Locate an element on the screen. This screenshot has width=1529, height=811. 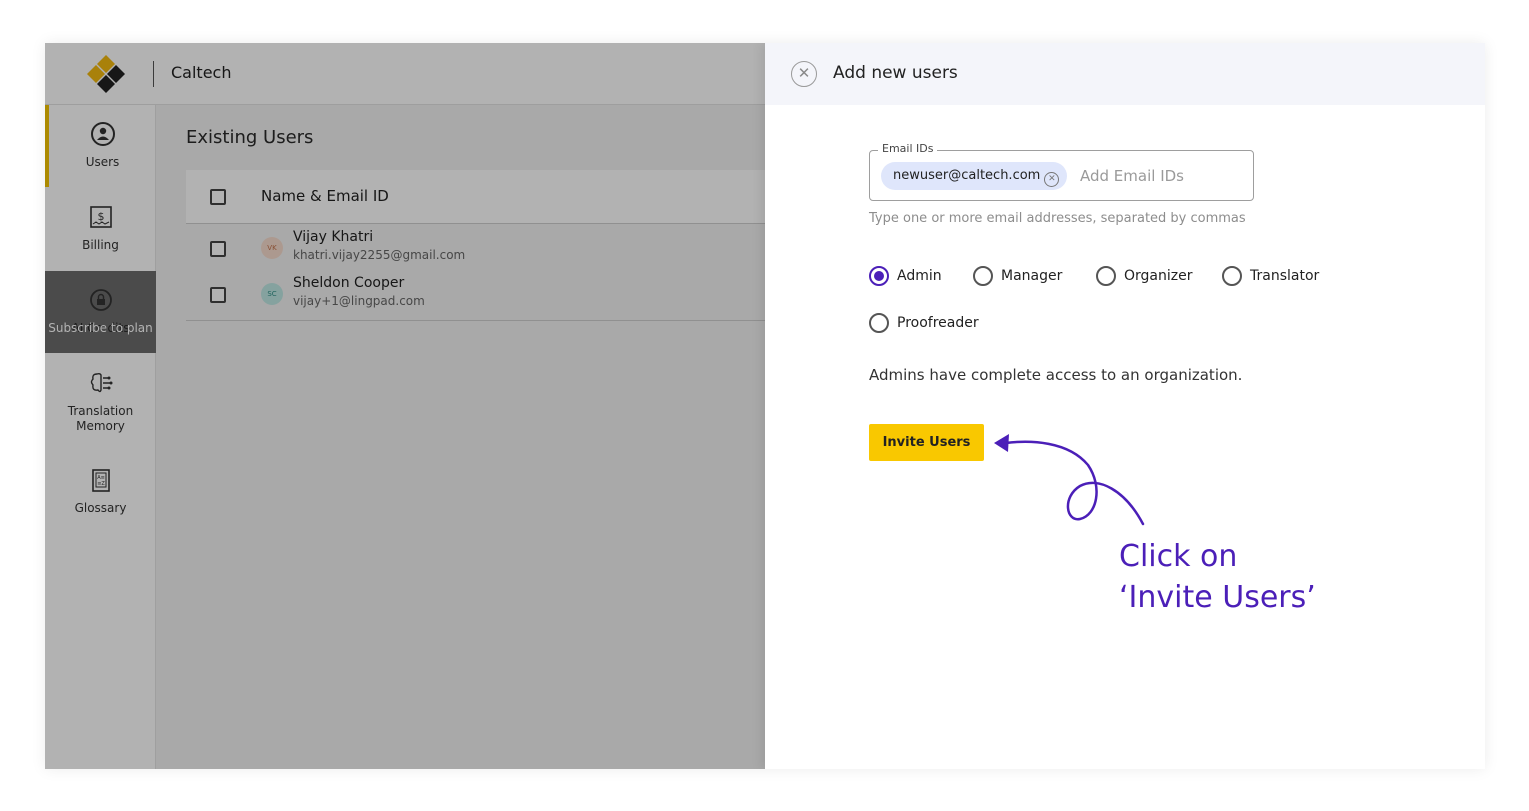
email-input is located at coordinates (1160, 176).